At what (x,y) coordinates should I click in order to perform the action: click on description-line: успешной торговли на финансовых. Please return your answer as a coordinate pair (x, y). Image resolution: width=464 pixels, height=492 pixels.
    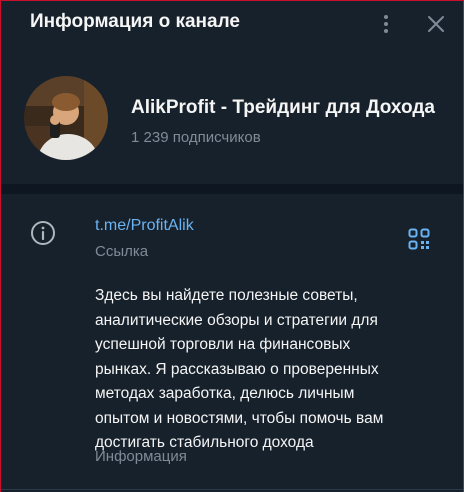
    Looking at the image, I should click on (223, 344).